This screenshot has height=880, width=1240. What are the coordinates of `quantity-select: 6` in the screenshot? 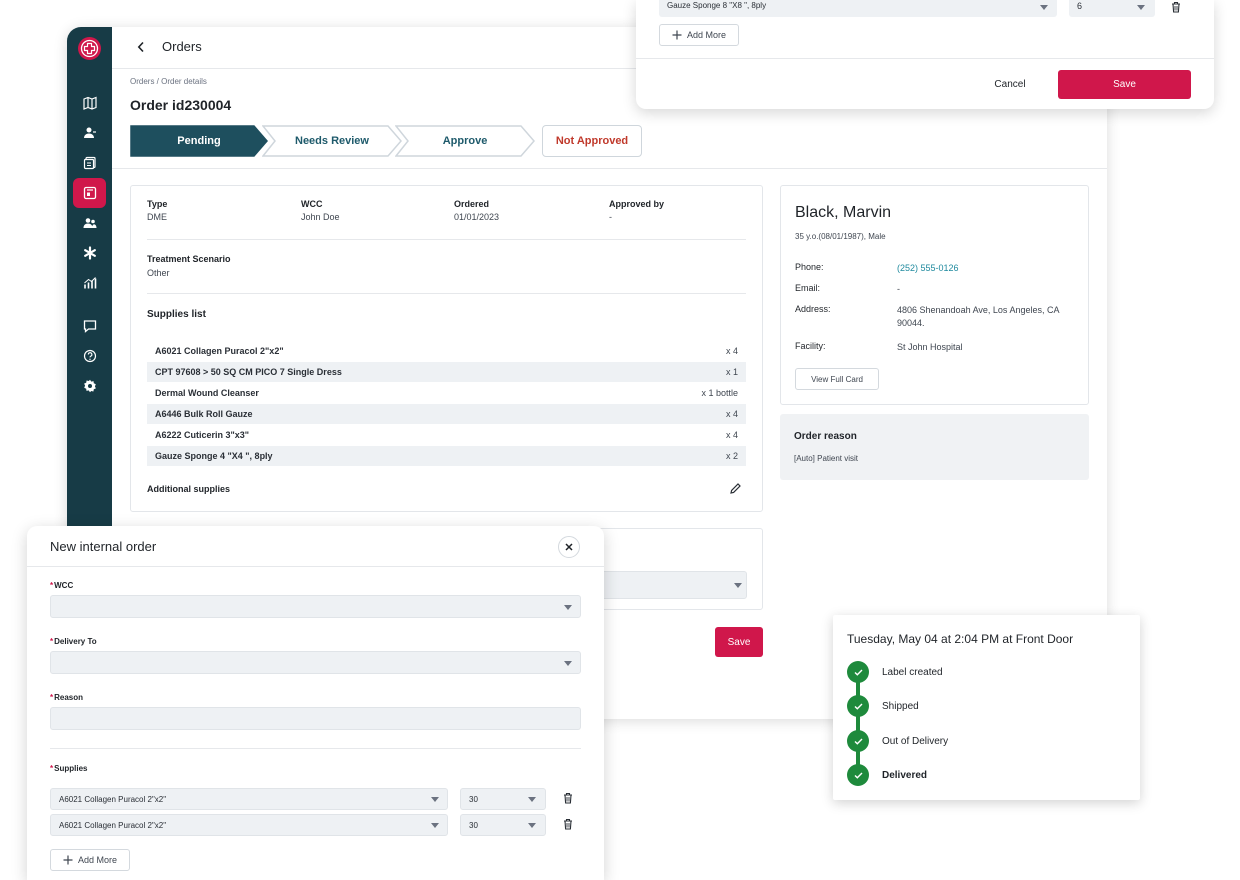 It's located at (1112, 8).